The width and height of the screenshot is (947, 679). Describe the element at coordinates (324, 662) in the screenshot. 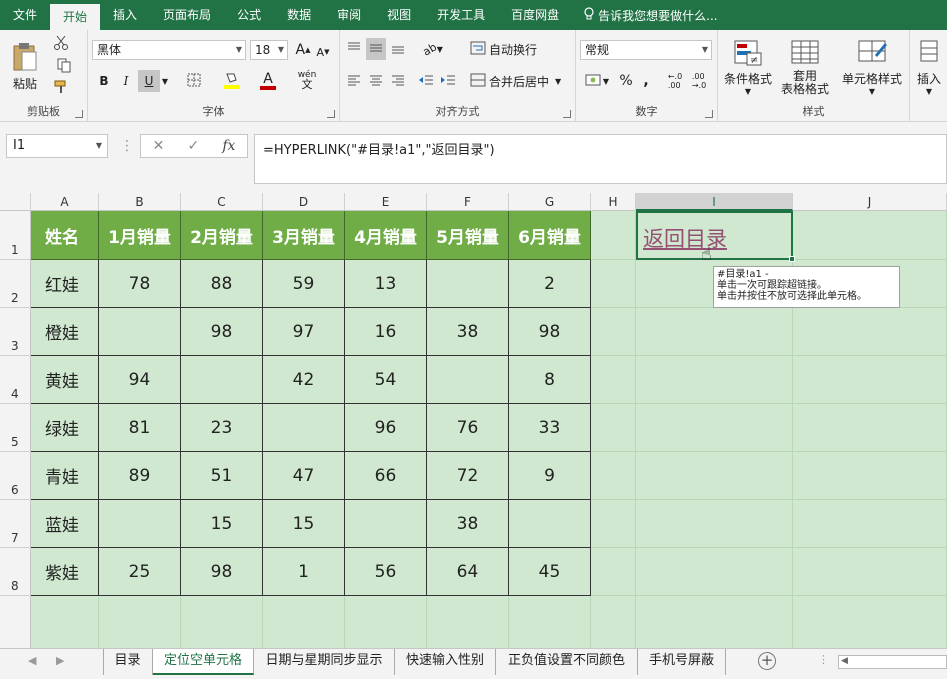

I see `sheet-tab-date-weekday: 日期与星期同步显示` at that location.